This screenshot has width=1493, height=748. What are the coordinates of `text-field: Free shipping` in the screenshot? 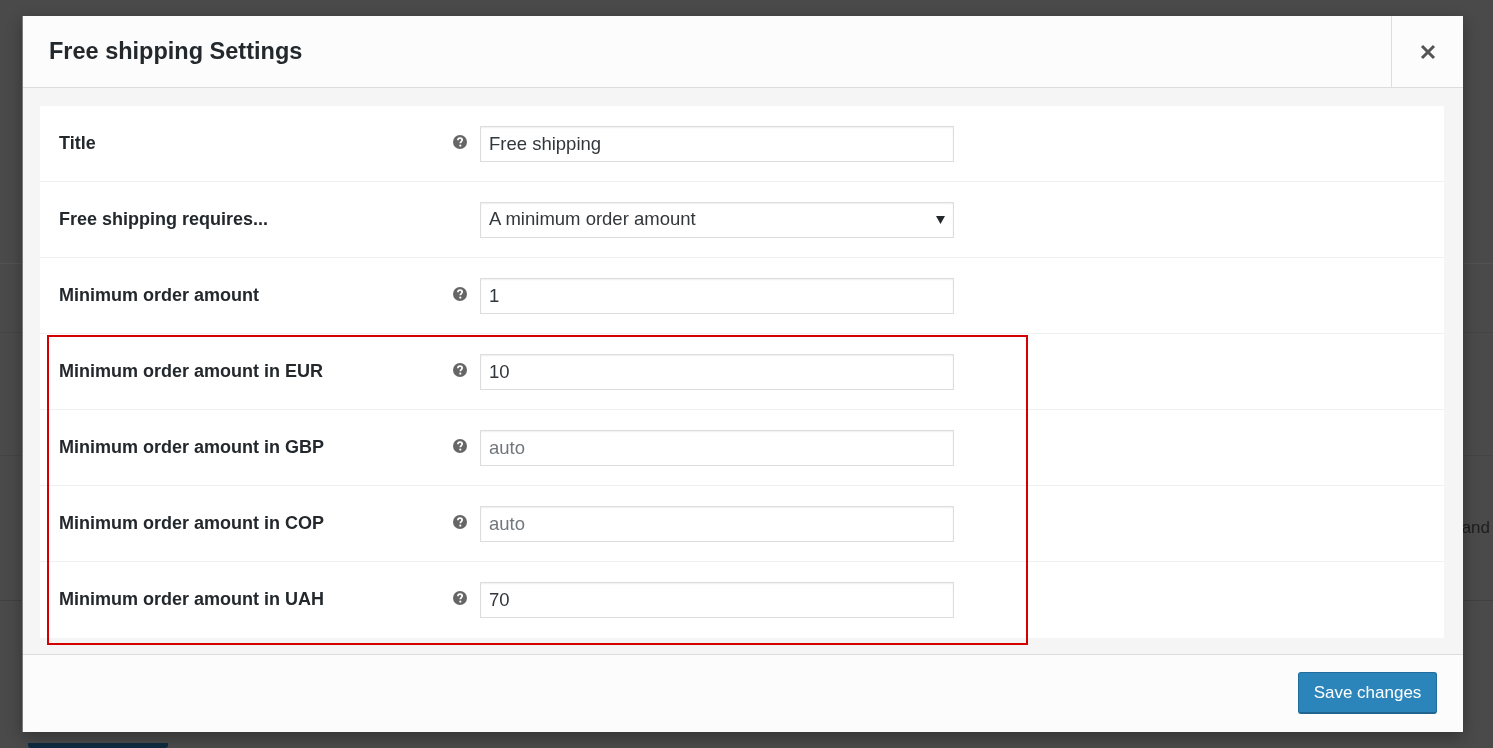 It's located at (717, 143).